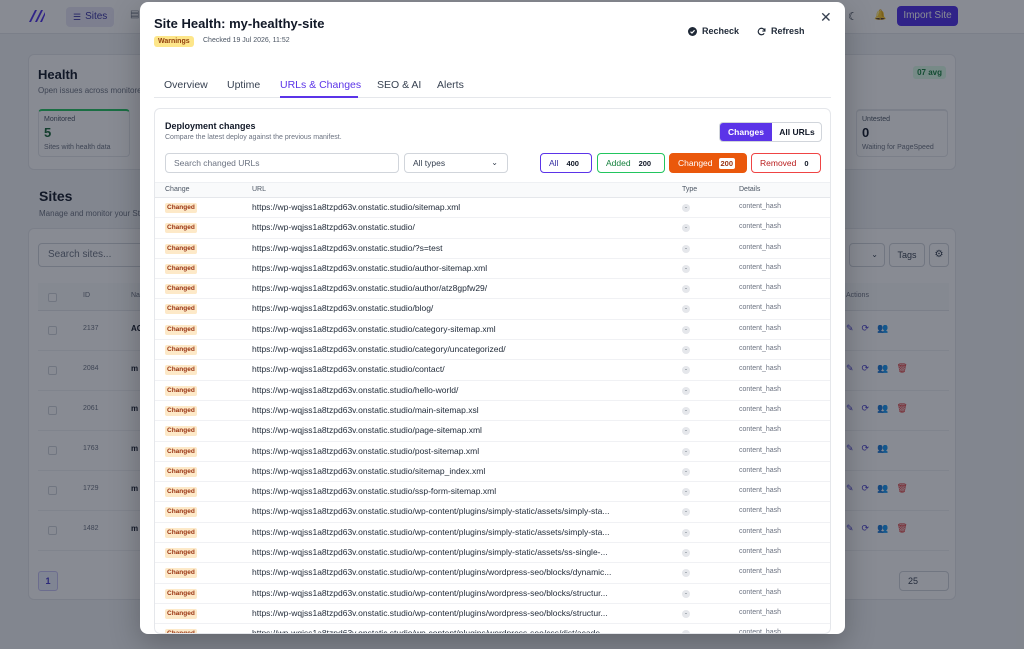 This screenshot has width=1024, height=649. I want to click on close-icon: ✕, so click(826, 17).